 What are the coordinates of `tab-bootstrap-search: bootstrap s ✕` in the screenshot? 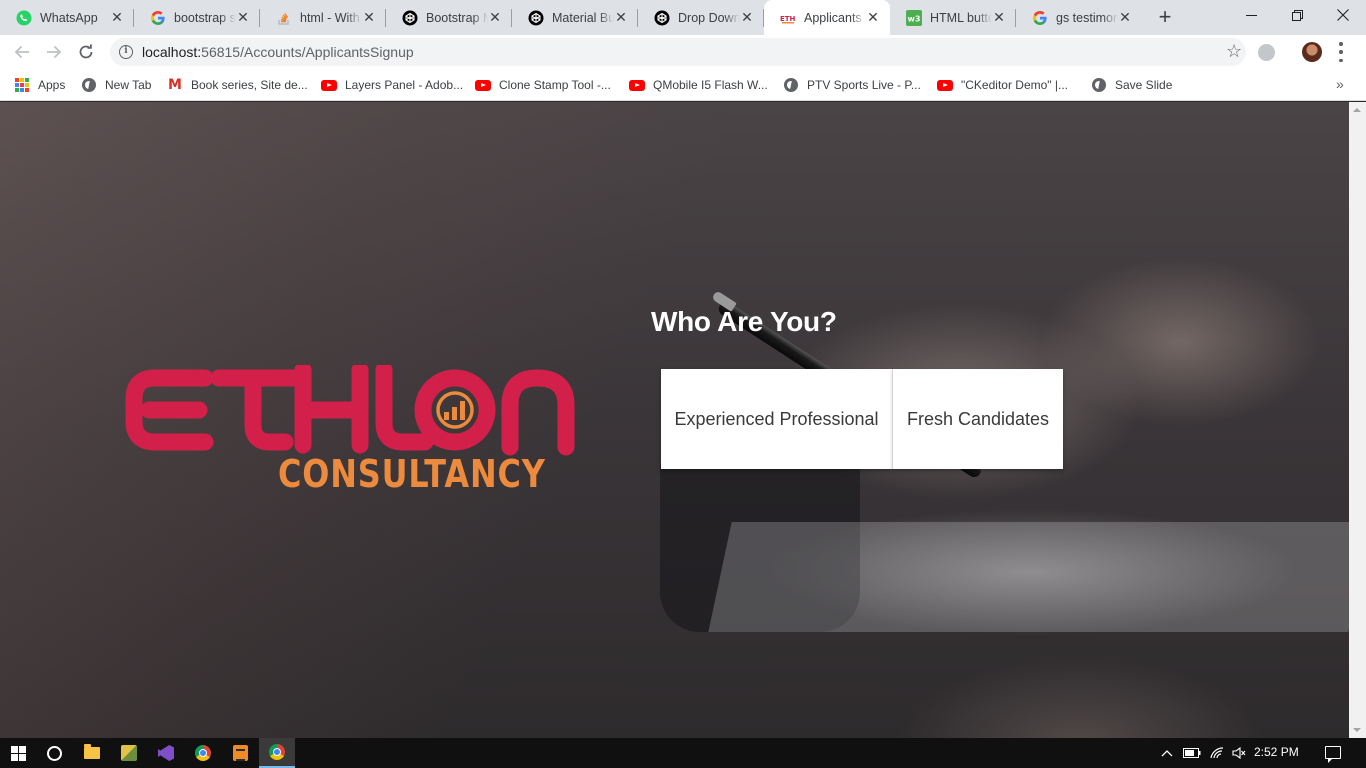 It's located at (197, 17).